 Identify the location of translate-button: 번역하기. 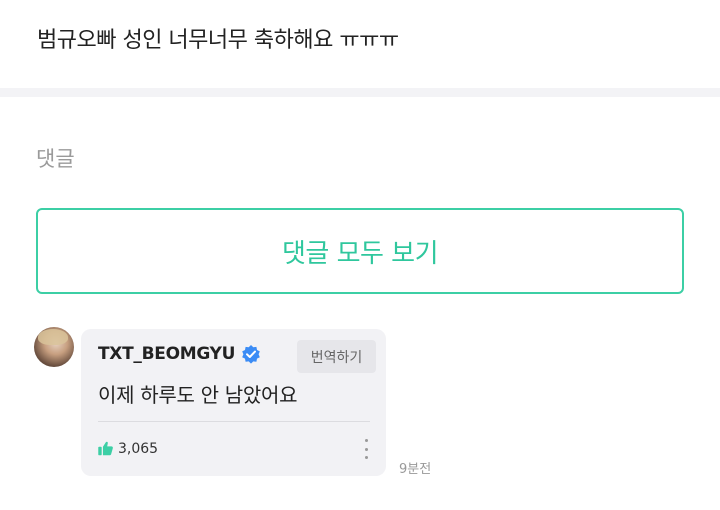
(336, 356).